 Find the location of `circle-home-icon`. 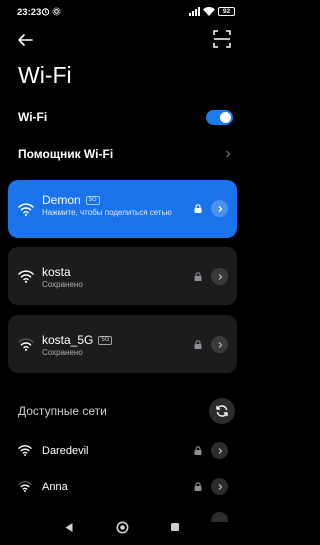

circle-home-icon is located at coordinates (122, 527).